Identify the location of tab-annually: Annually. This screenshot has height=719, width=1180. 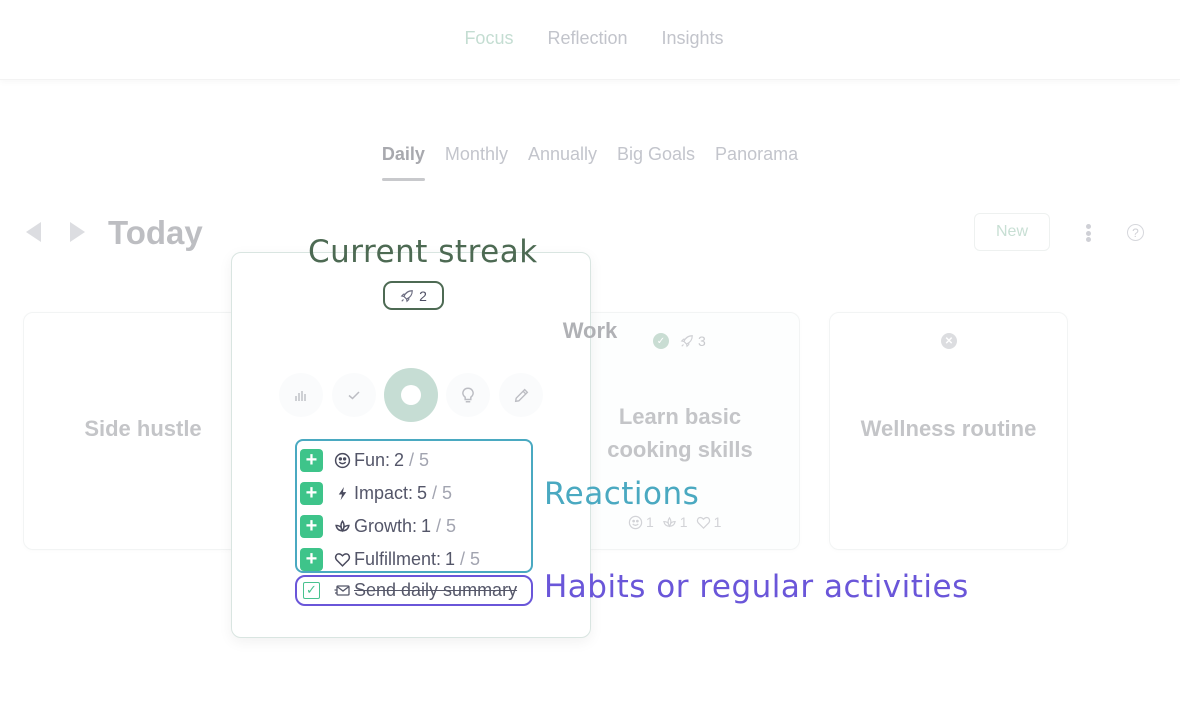
(562, 162).